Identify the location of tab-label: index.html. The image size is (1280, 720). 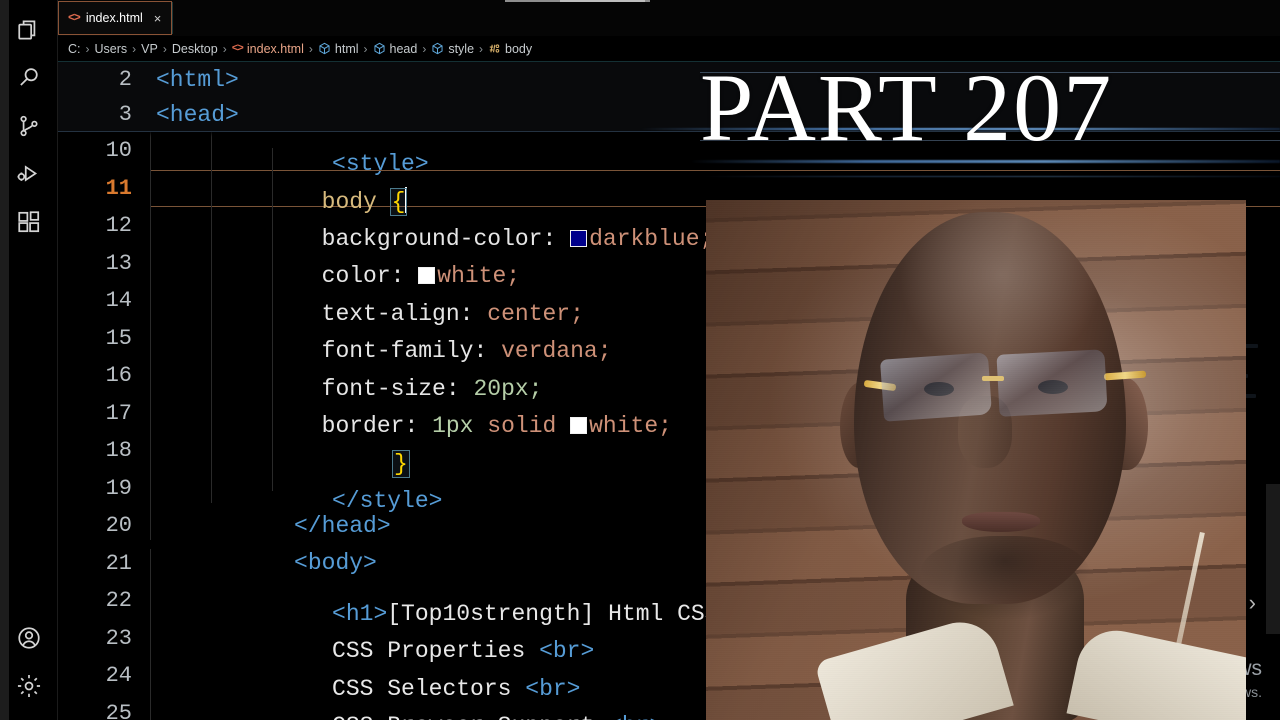
(114, 18).